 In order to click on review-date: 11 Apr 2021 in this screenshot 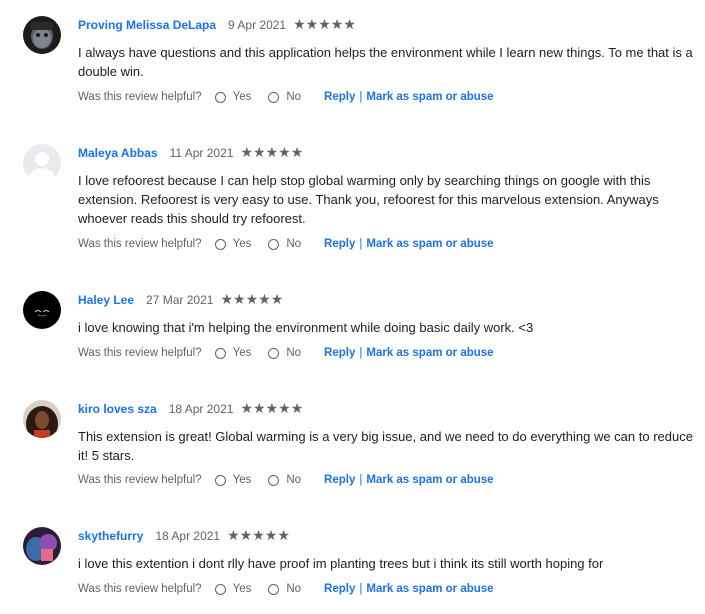, I will do `click(201, 153)`.